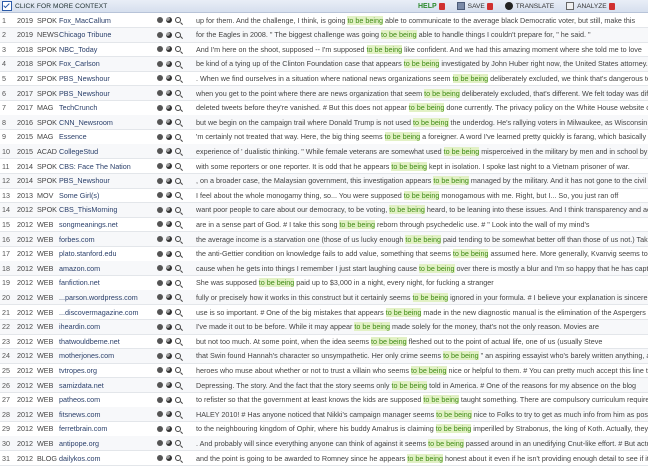 This screenshot has width=648, height=466. Describe the element at coordinates (106, 166) in the screenshot. I see `row-source-link: CBS: Face The Nation` at that location.